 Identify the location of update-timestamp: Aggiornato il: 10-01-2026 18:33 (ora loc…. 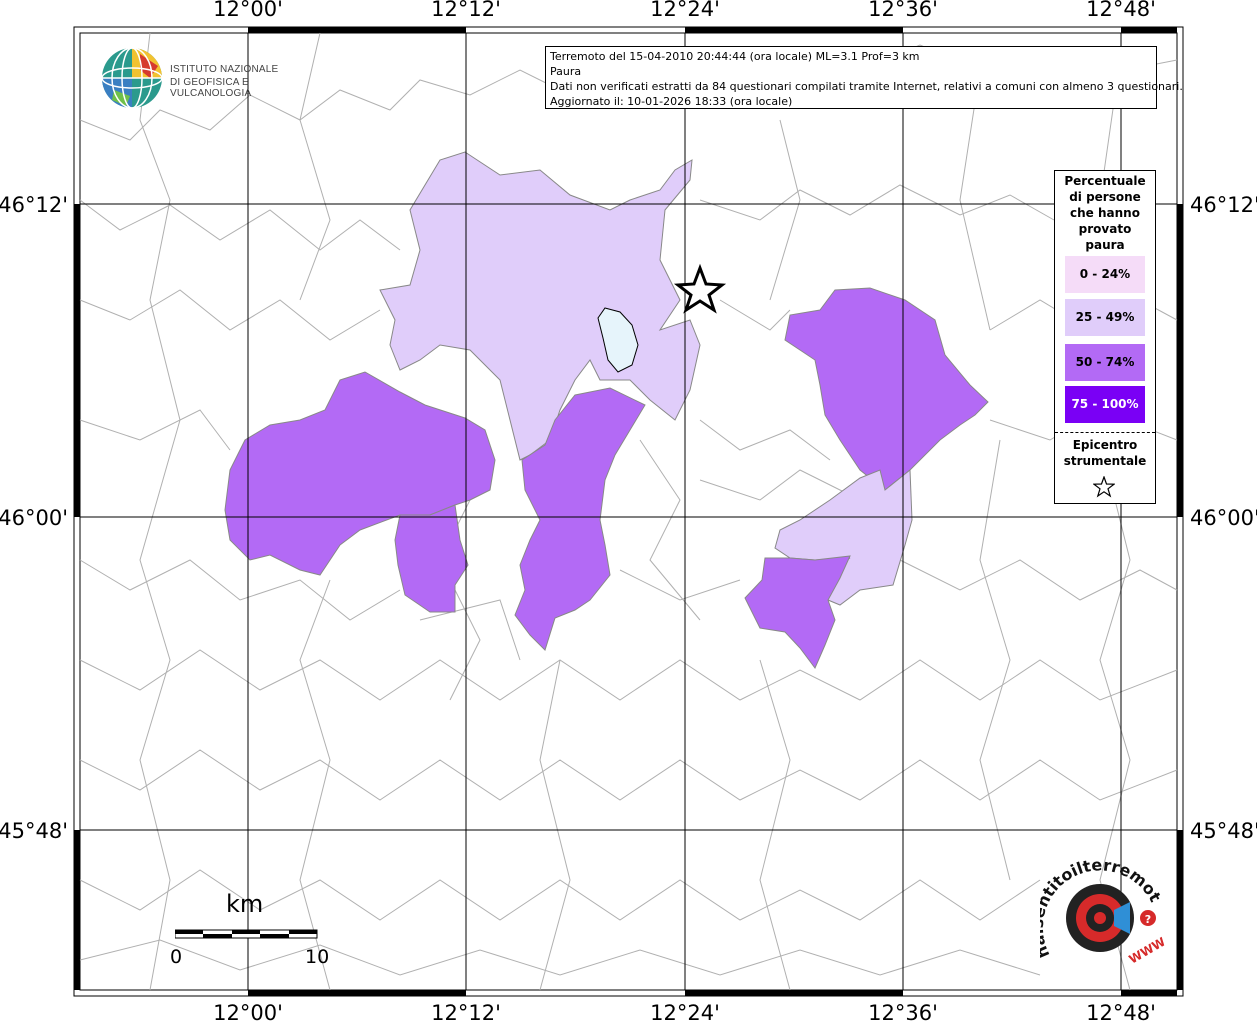
(671, 101).